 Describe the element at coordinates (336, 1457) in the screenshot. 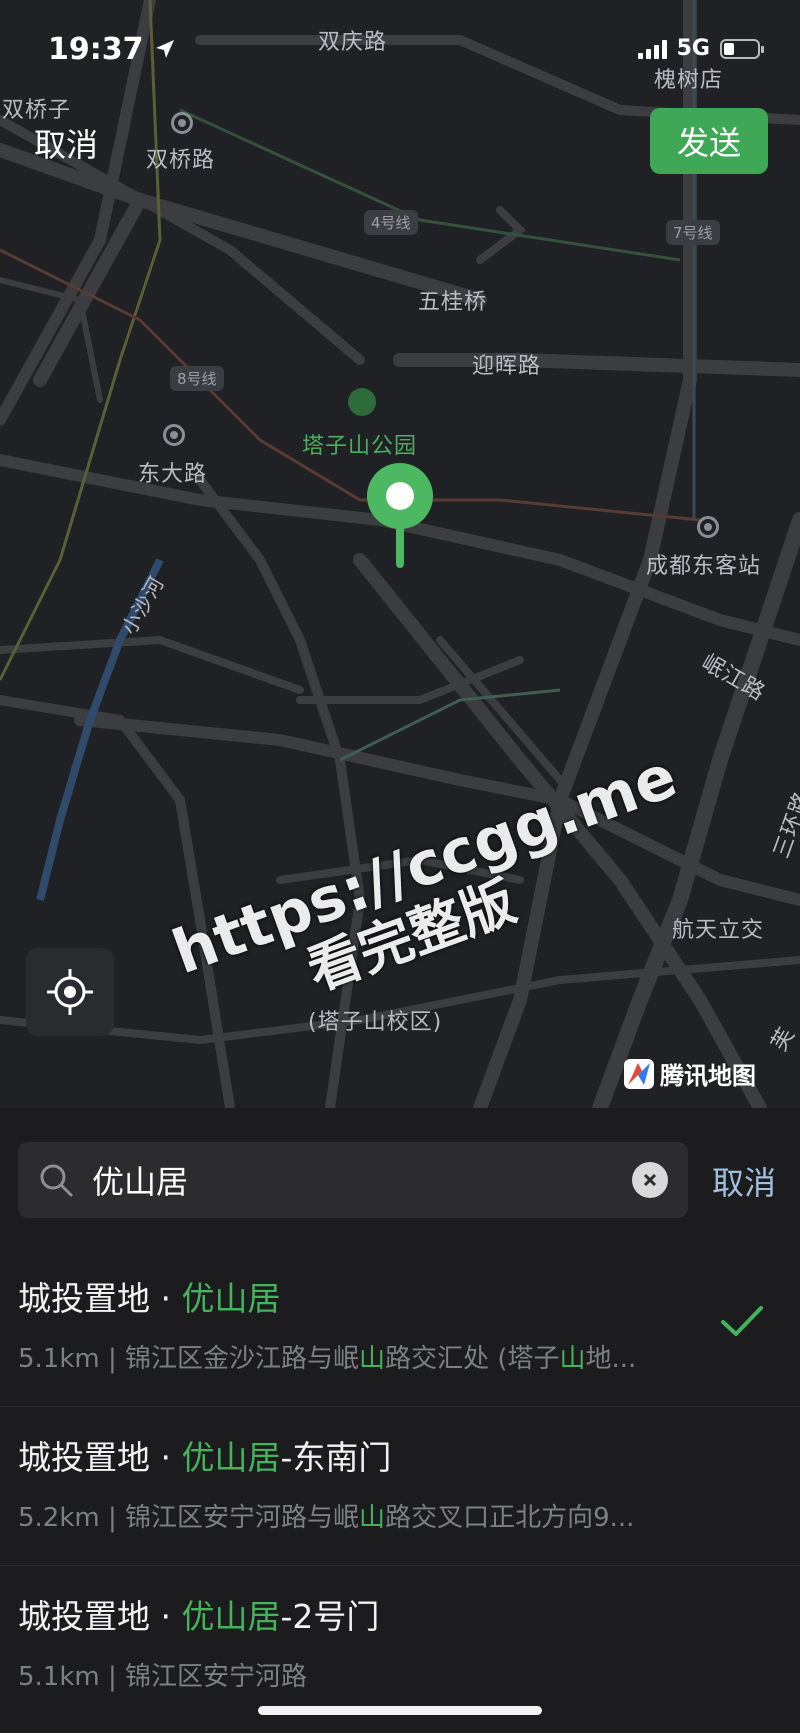

I see `result-title-suffix: -东南门` at that location.